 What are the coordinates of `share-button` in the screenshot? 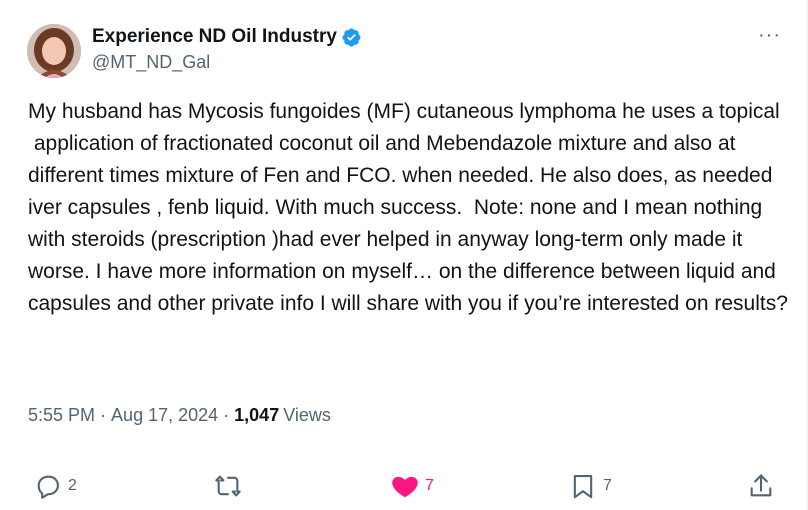 It's located at (761, 486).